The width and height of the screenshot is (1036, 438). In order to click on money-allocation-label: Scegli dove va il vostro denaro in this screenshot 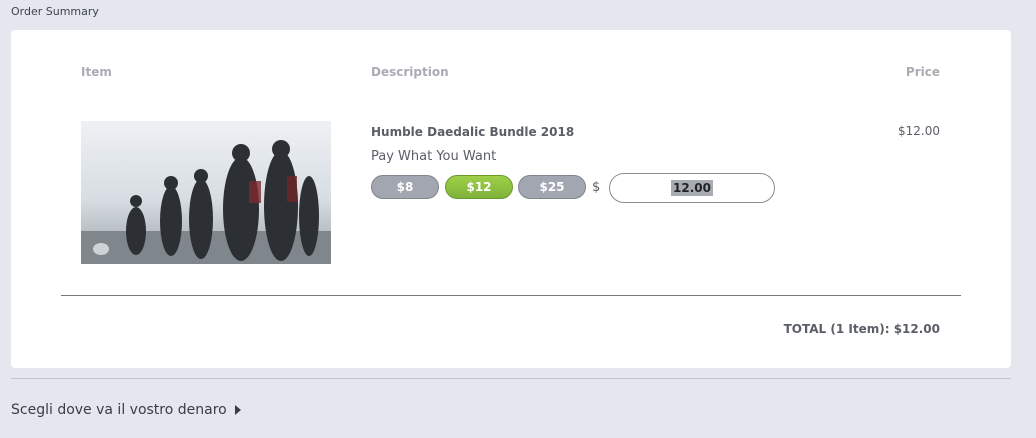, I will do `click(119, 410)`.